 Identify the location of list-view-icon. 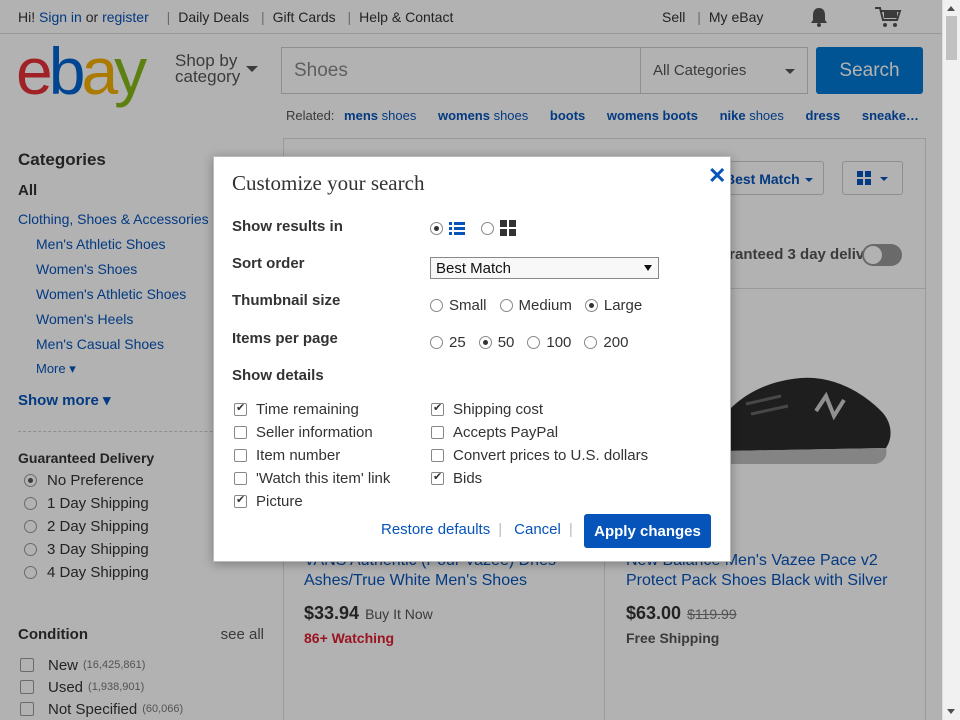
(457, 228).